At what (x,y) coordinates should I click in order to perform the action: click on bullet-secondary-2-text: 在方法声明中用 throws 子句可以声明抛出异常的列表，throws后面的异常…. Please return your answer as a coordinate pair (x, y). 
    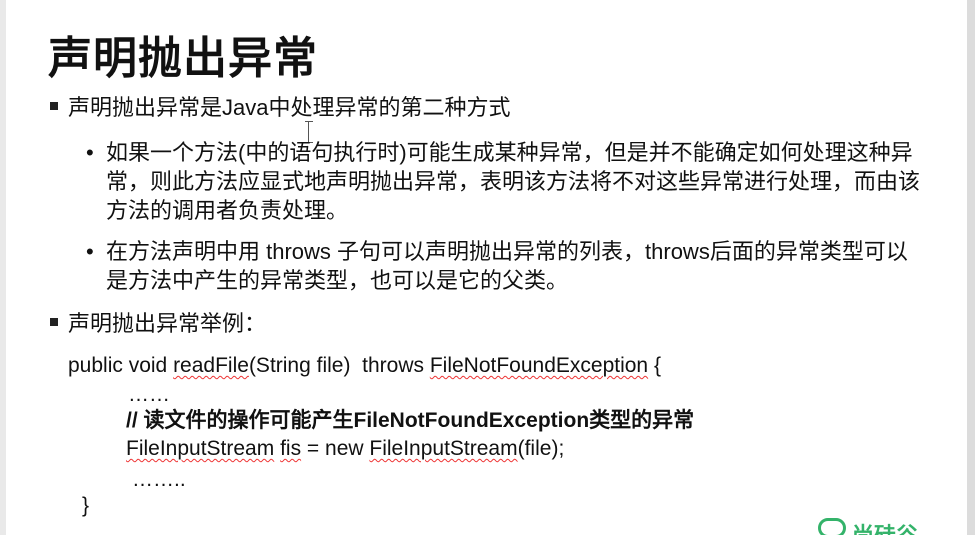
    Looking at the image, I should click on (507, 266).